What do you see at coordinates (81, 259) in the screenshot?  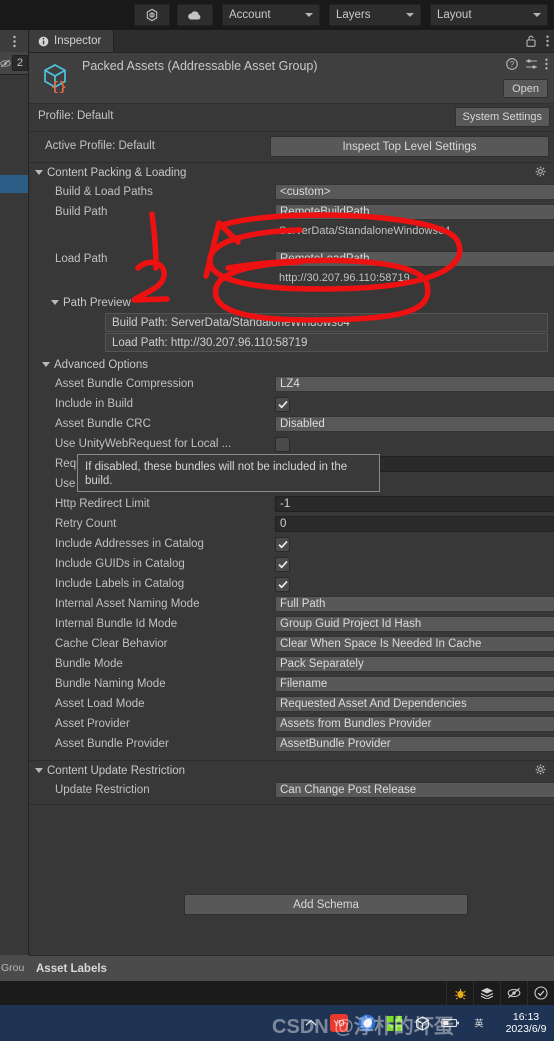 I see `row-load-path-label: Load Path` at bounding box center [81, 259].